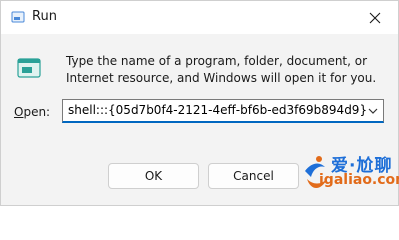 Image resolution: width=399 pixels, height=240 pixels. I want to click on close-icon, so click(375, 17).